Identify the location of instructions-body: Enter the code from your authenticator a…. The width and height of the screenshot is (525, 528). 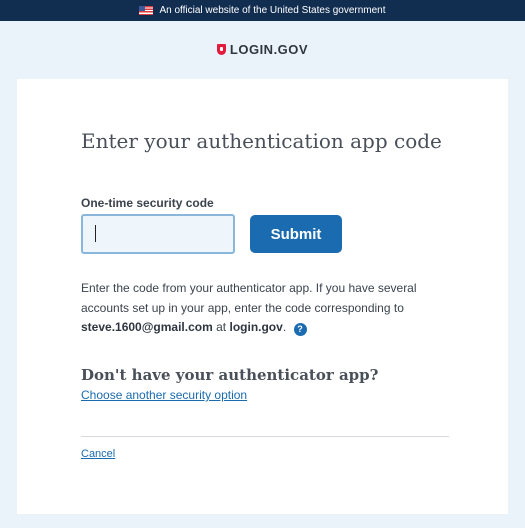
(249, 298).